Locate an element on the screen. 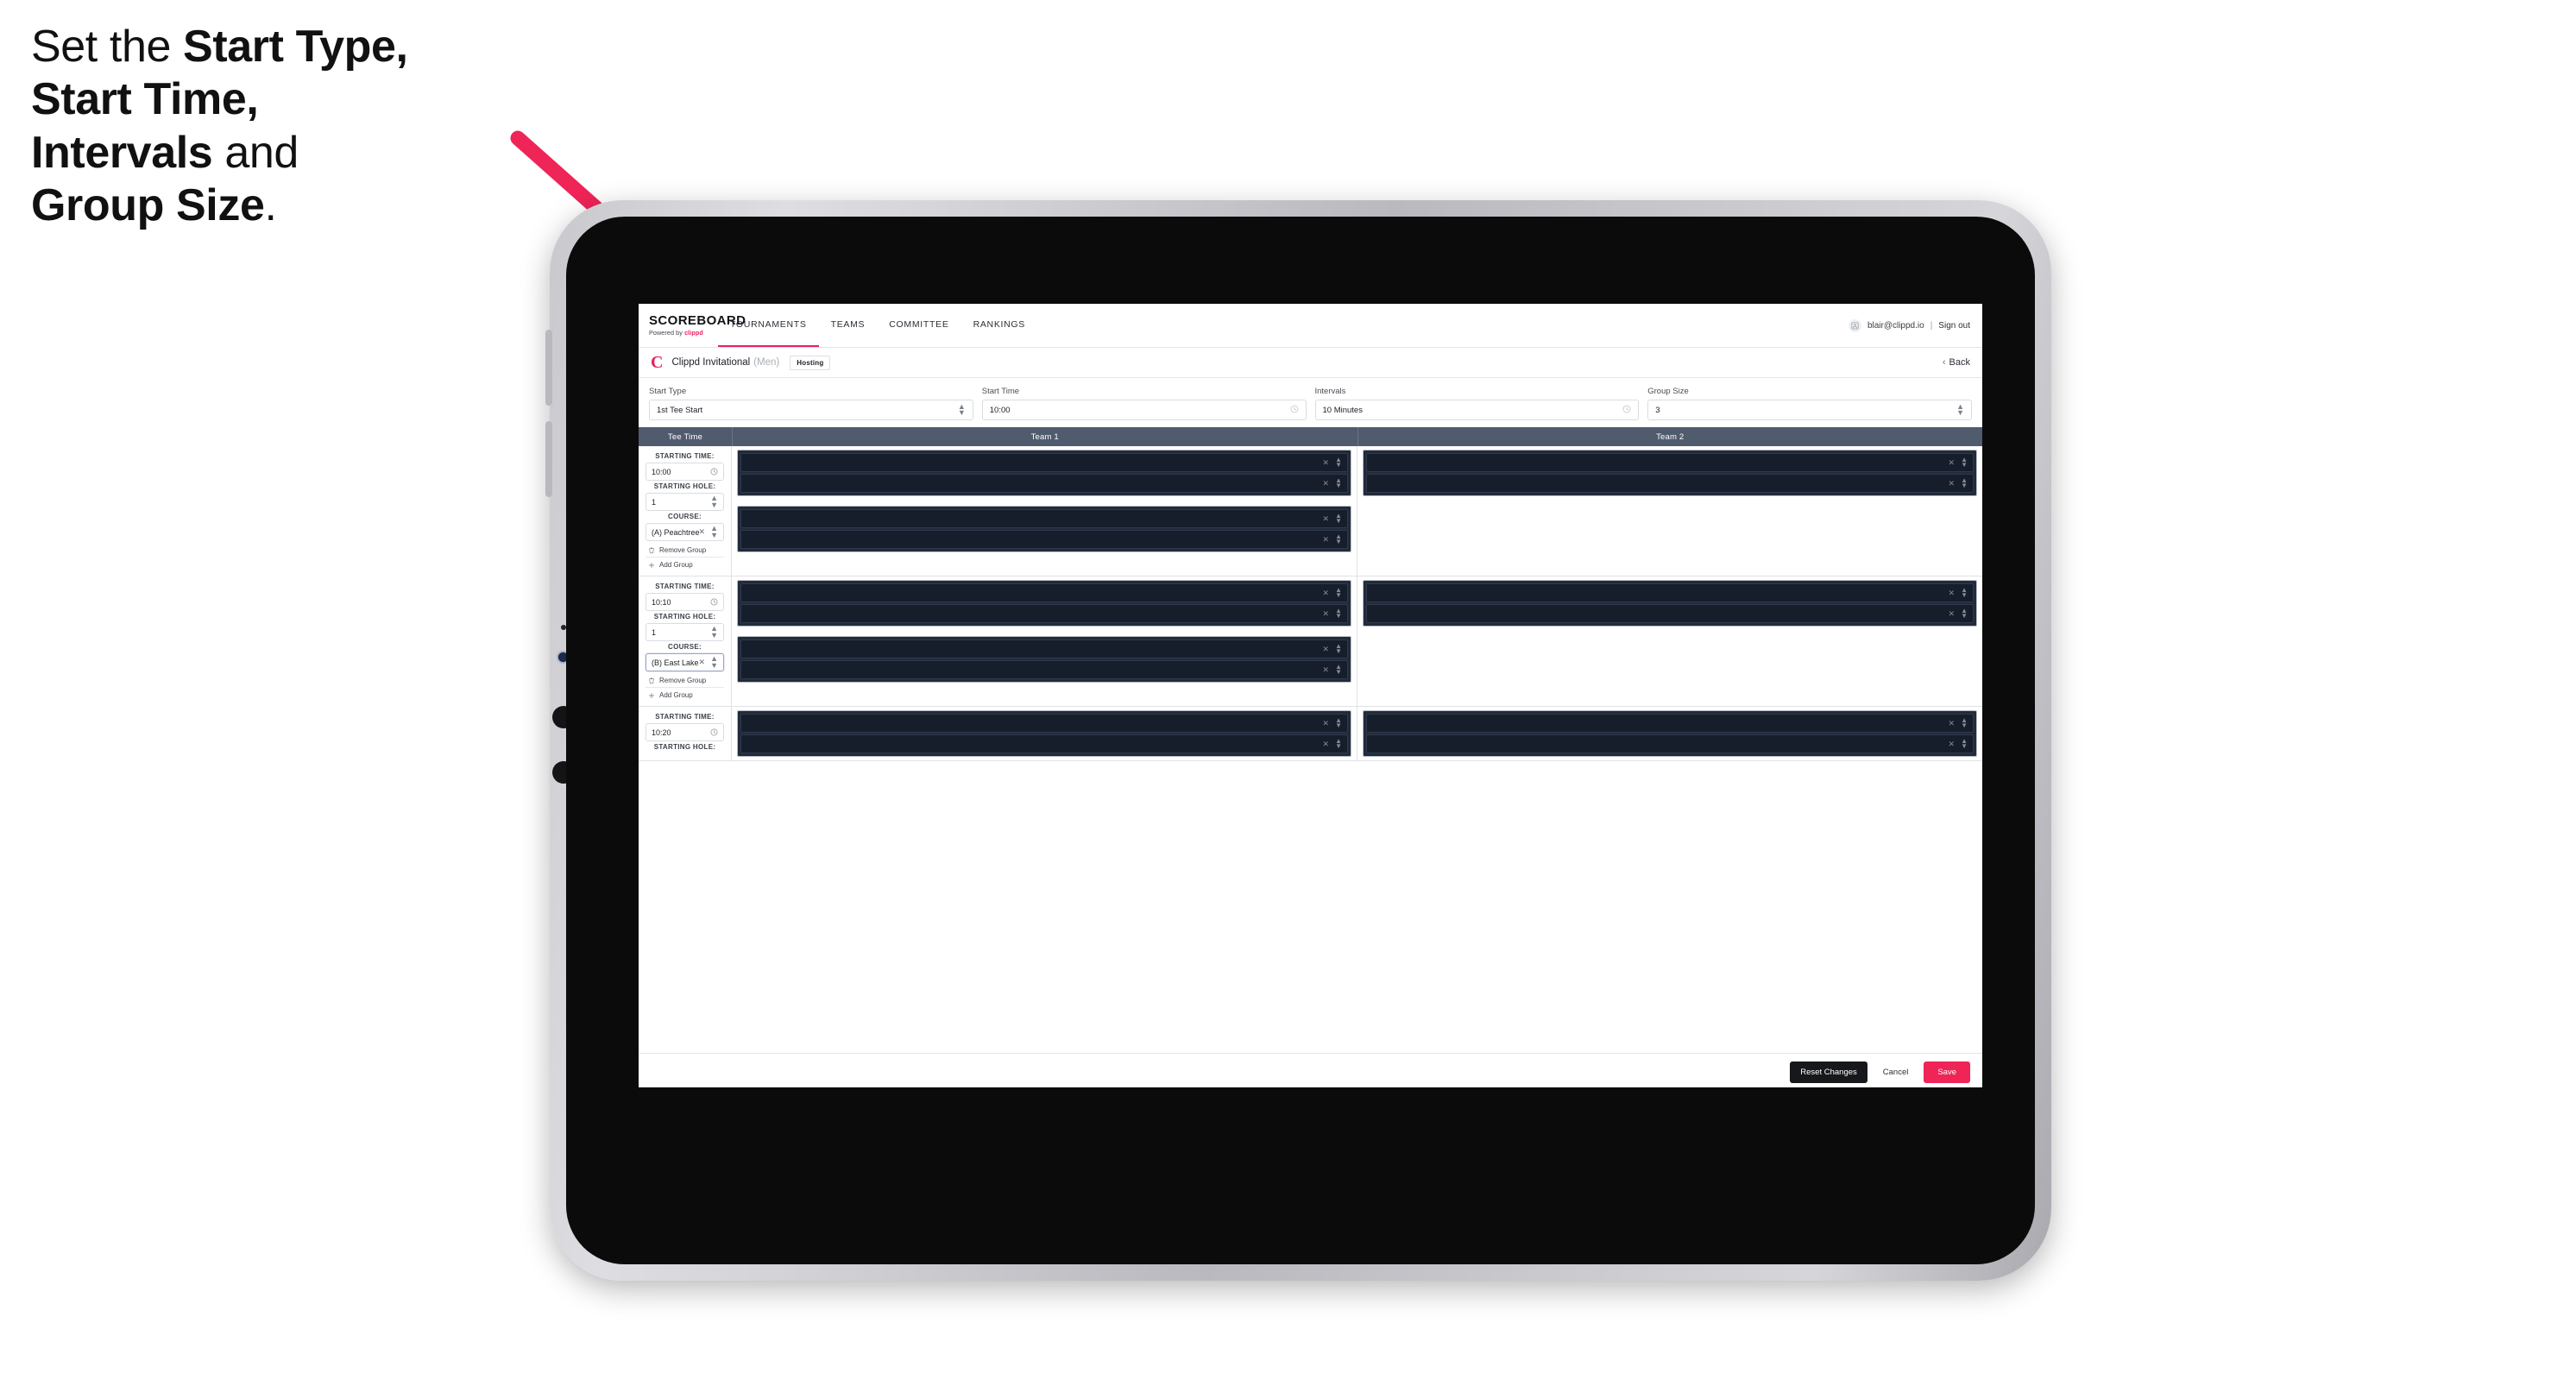 The image size is (2576, 1386). logo-tagline: Powered by clippd is located at coordinates (676, 333).